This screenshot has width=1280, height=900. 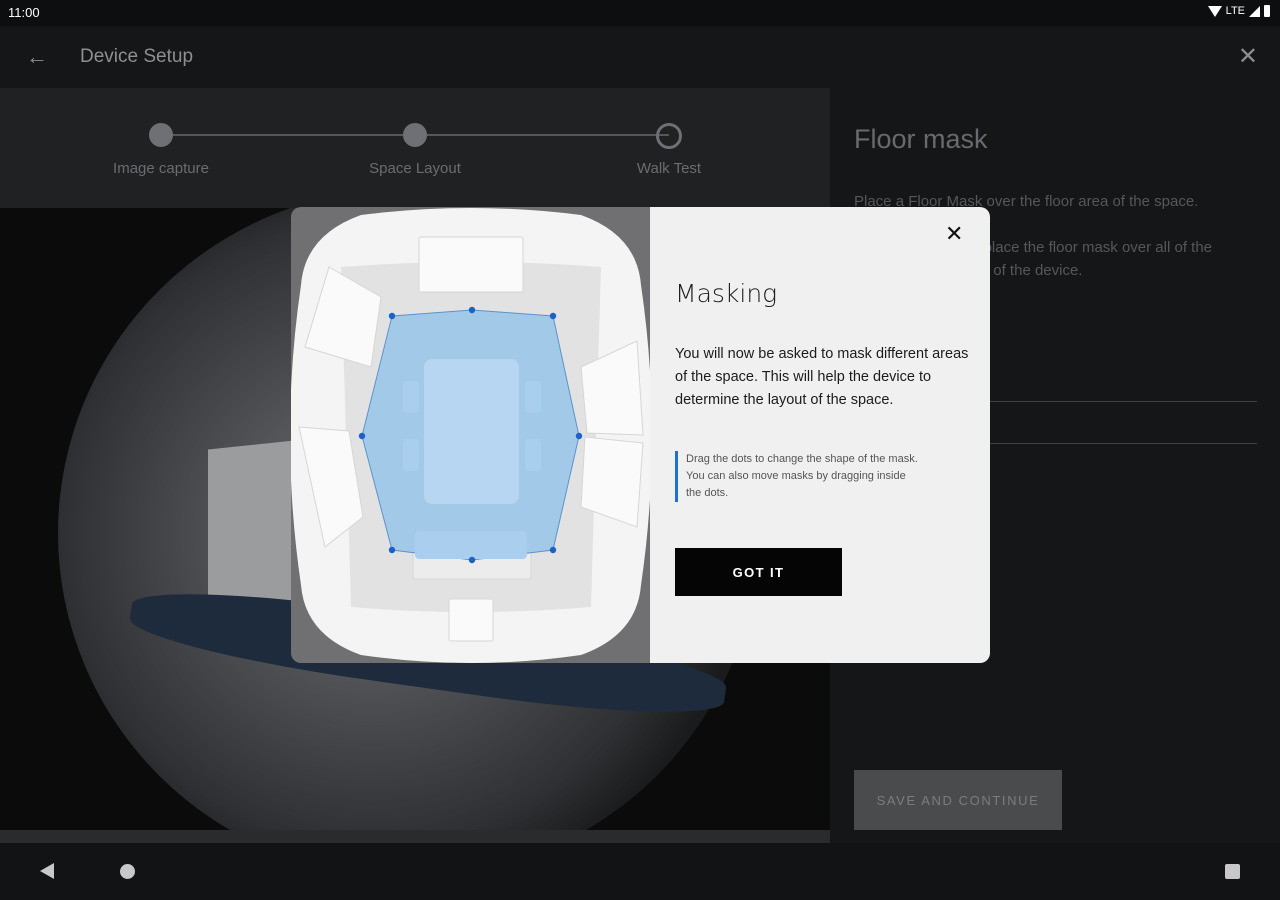 What do you see at coordinates (921, 139) in the screenshot?
I see `panel-title: Floor mask` at bounding box center [921, 139].